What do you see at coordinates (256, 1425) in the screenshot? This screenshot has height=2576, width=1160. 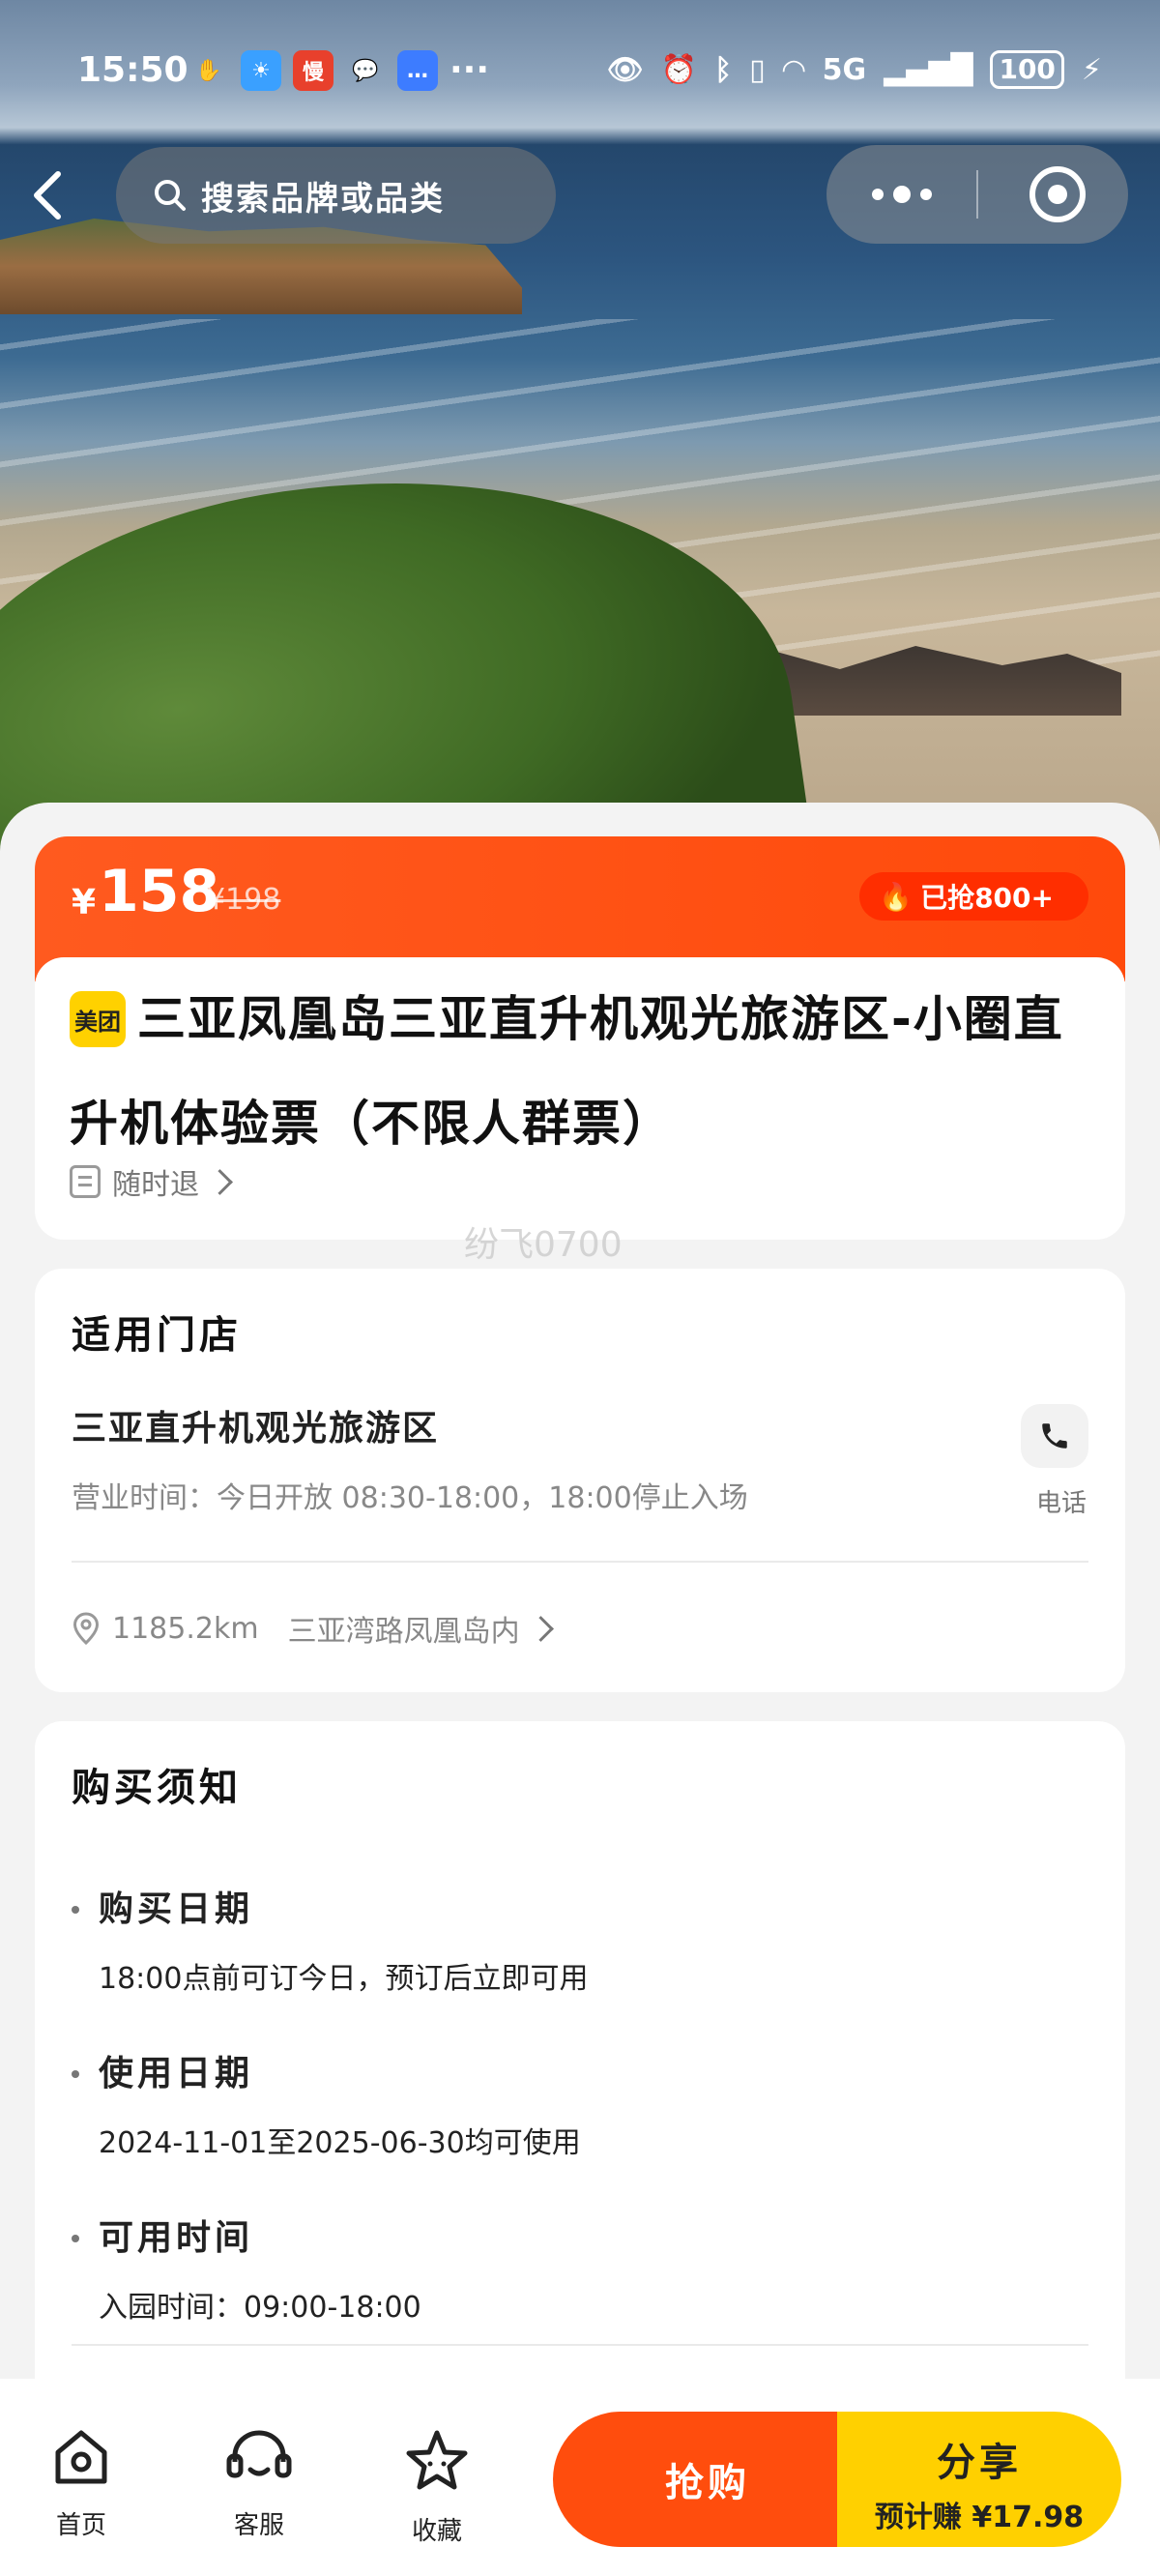 I see `store-name: 三亚直升机观光旅游区` at bounding box center [256, 1425].